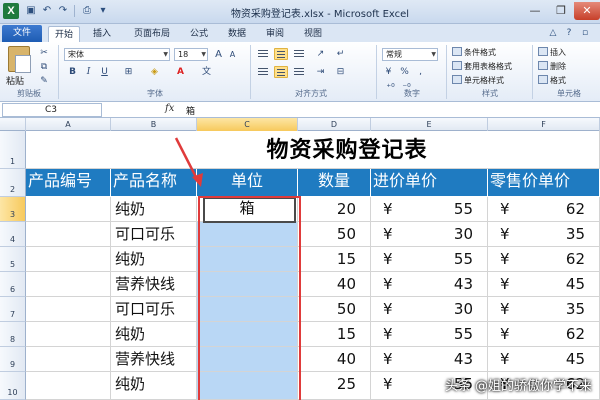 This screenshot has width=600, height=400. Describe the element at coordinates (11, 11) in the screenshot. I see `excel-logo-icon: X` at that location.